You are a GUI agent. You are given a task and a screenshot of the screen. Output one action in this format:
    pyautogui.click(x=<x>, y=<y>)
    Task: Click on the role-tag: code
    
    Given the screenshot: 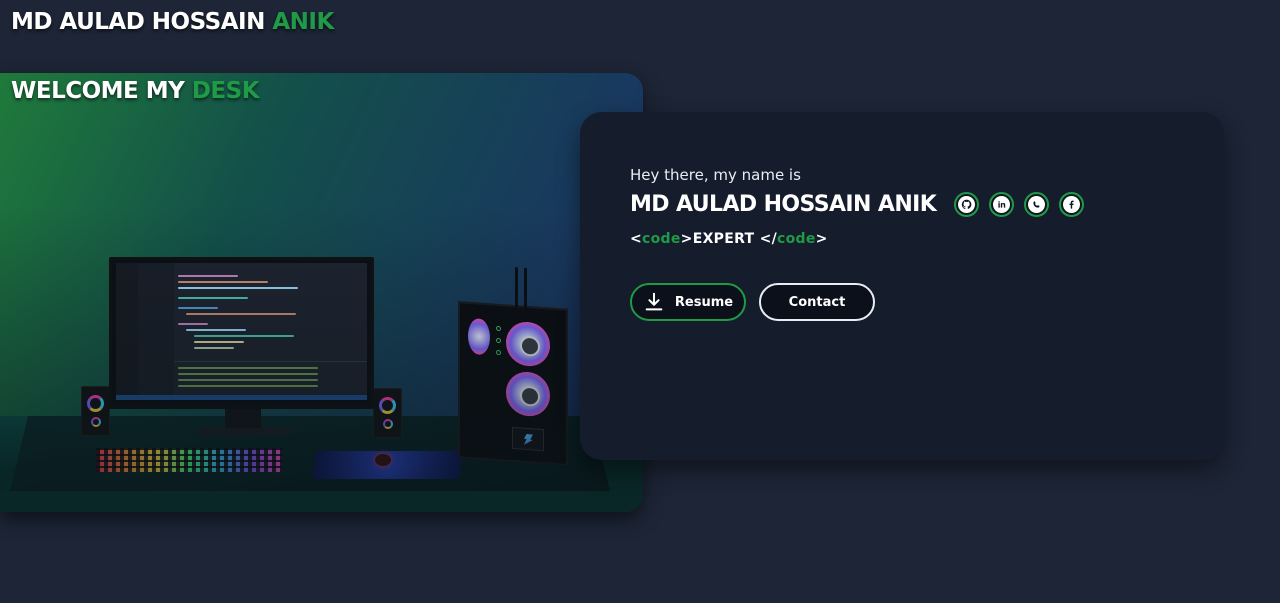 What is the action you would take?
    pyautogui.click(x=661, y=239)
    